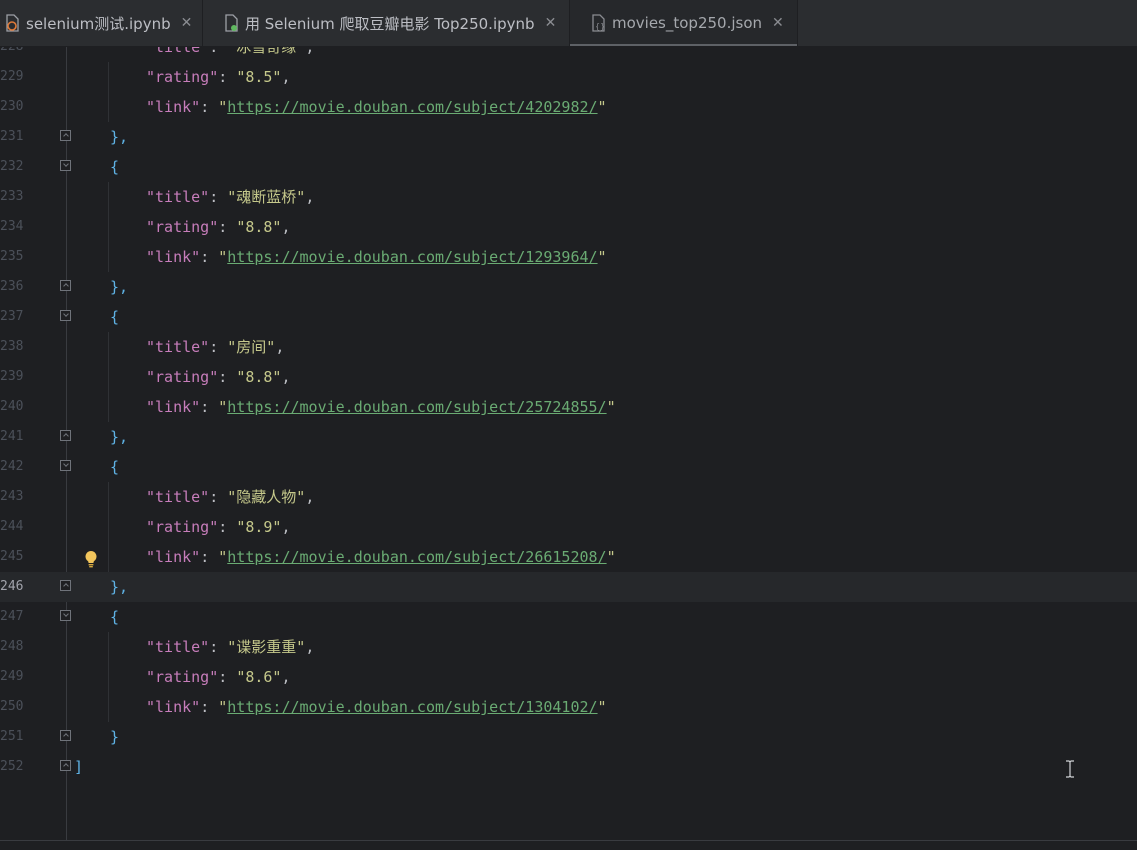 This screenshot has width=1137, height=850. I want to click on line-number: 246, so click(12, 586).